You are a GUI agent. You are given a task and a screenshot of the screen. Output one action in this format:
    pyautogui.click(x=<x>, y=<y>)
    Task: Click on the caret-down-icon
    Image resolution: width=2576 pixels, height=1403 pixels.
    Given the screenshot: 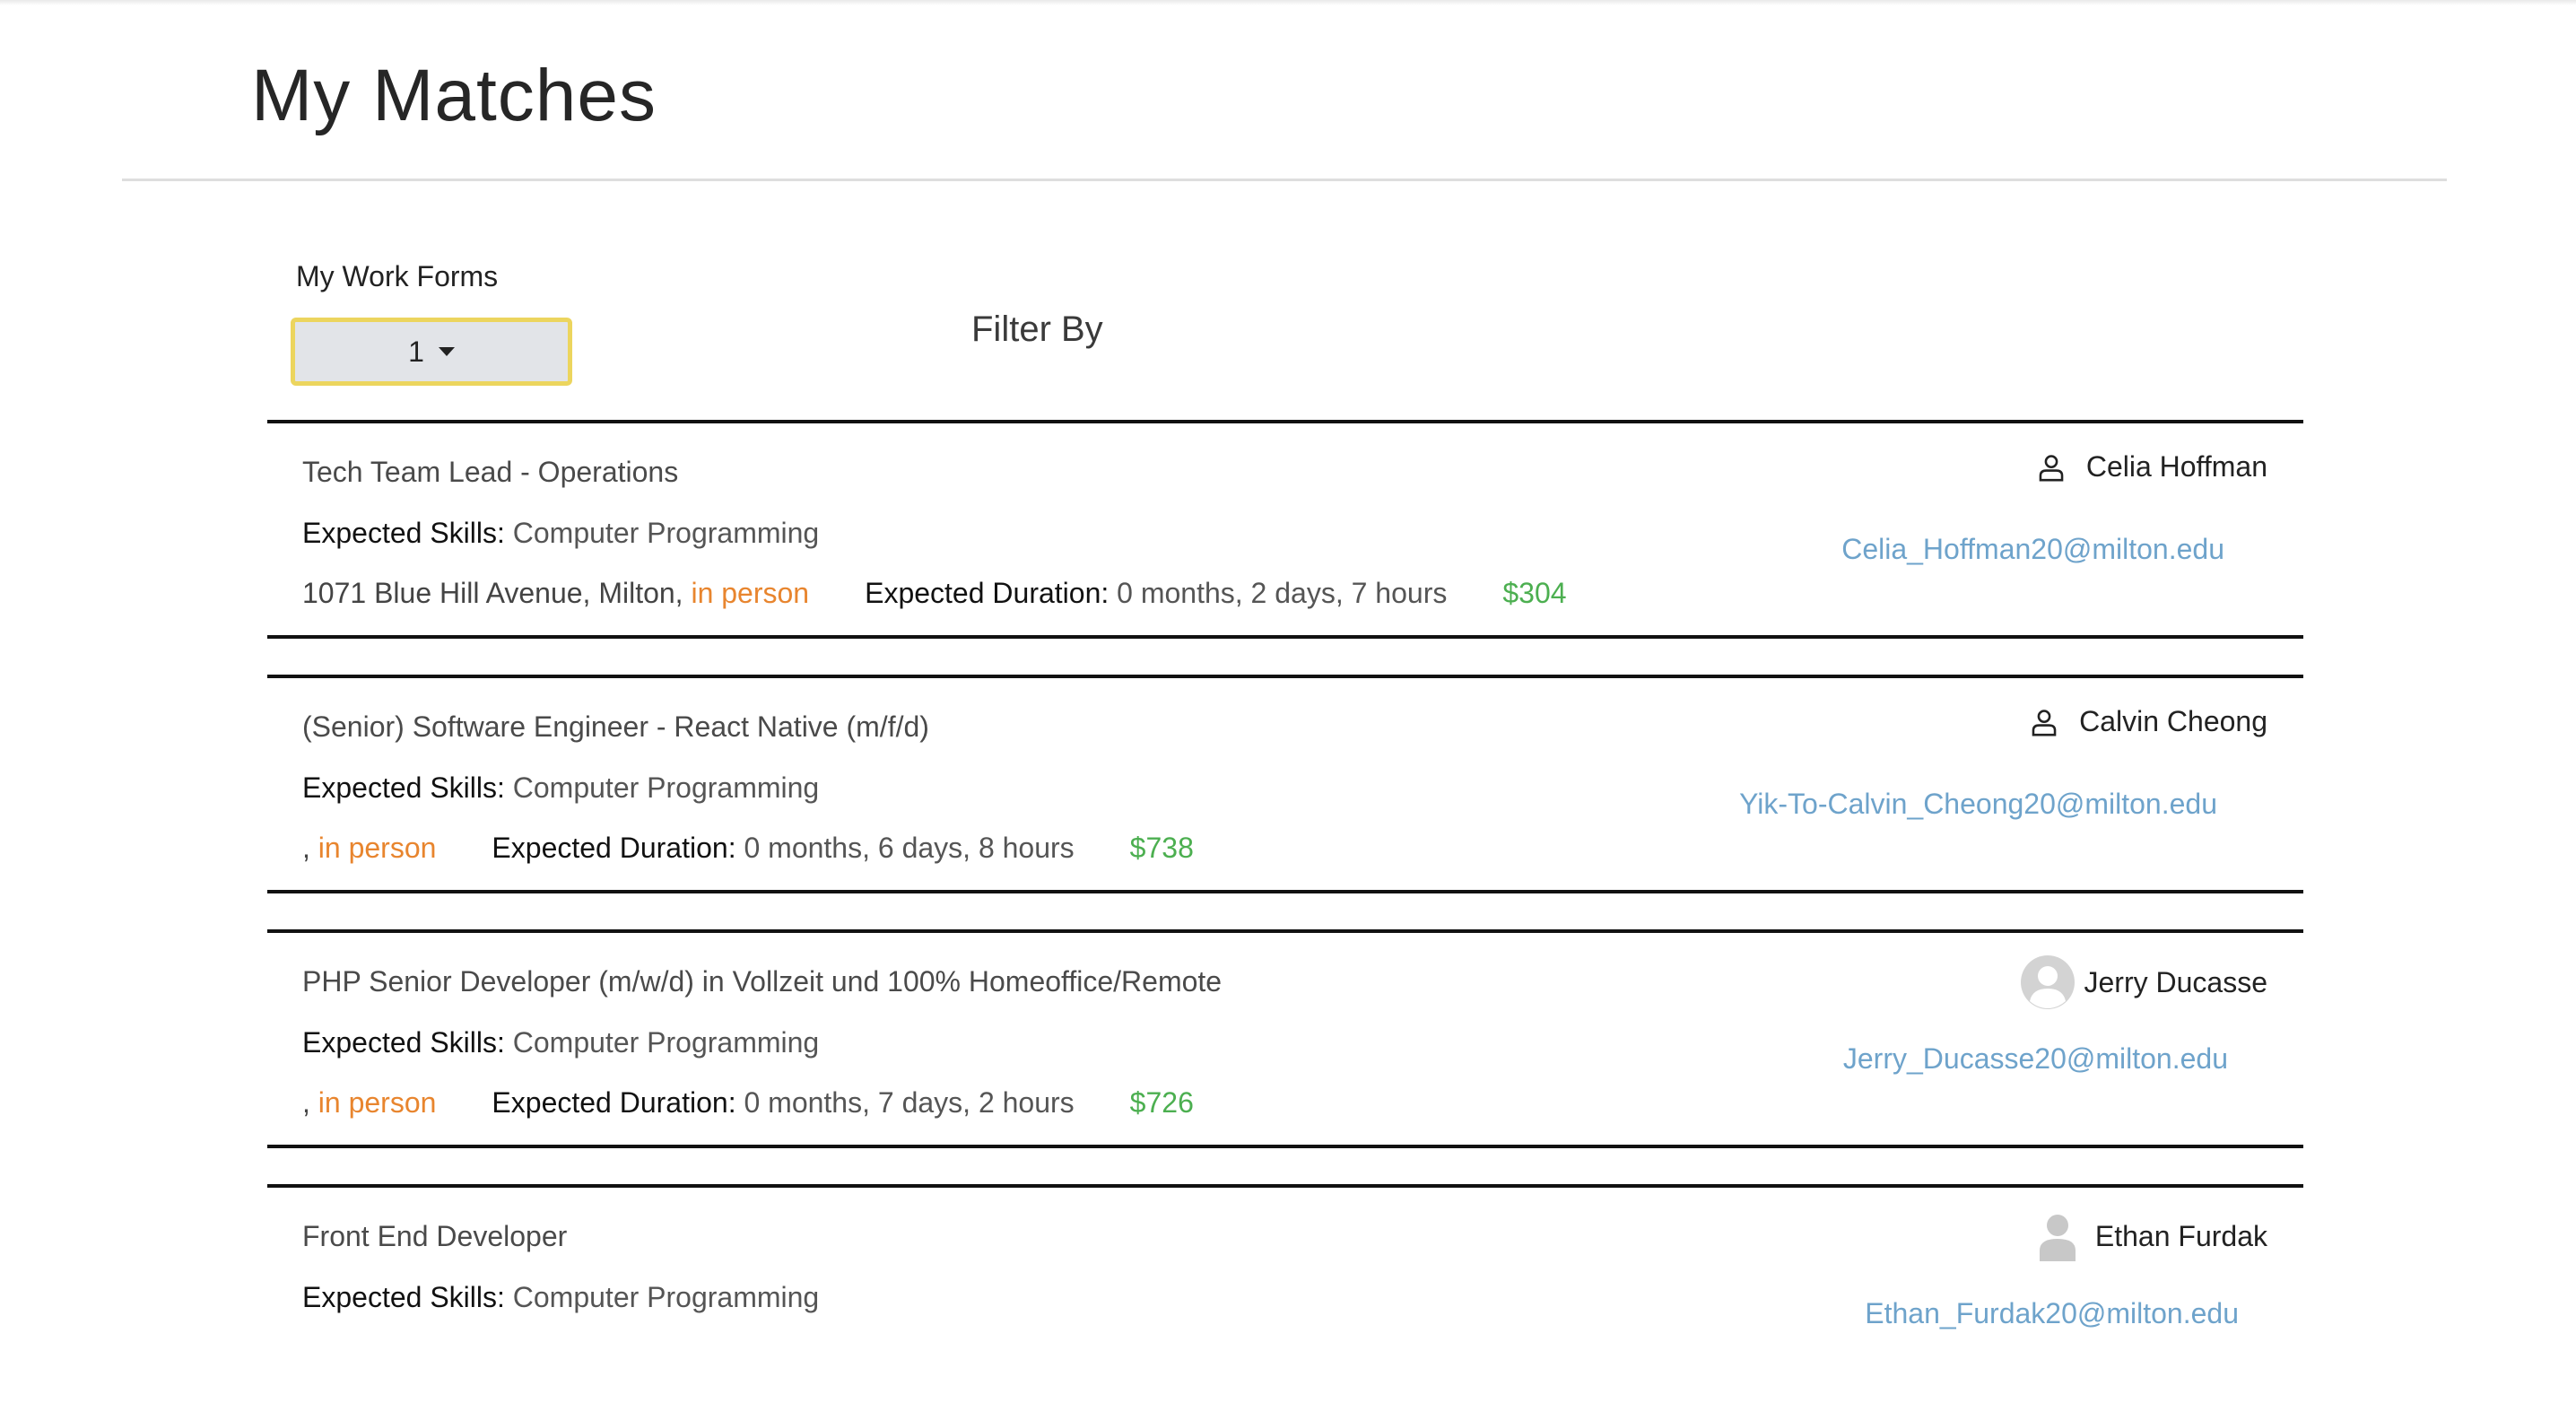 What is the action you would take?
    pyautogui.click(x=446, y=351)
    